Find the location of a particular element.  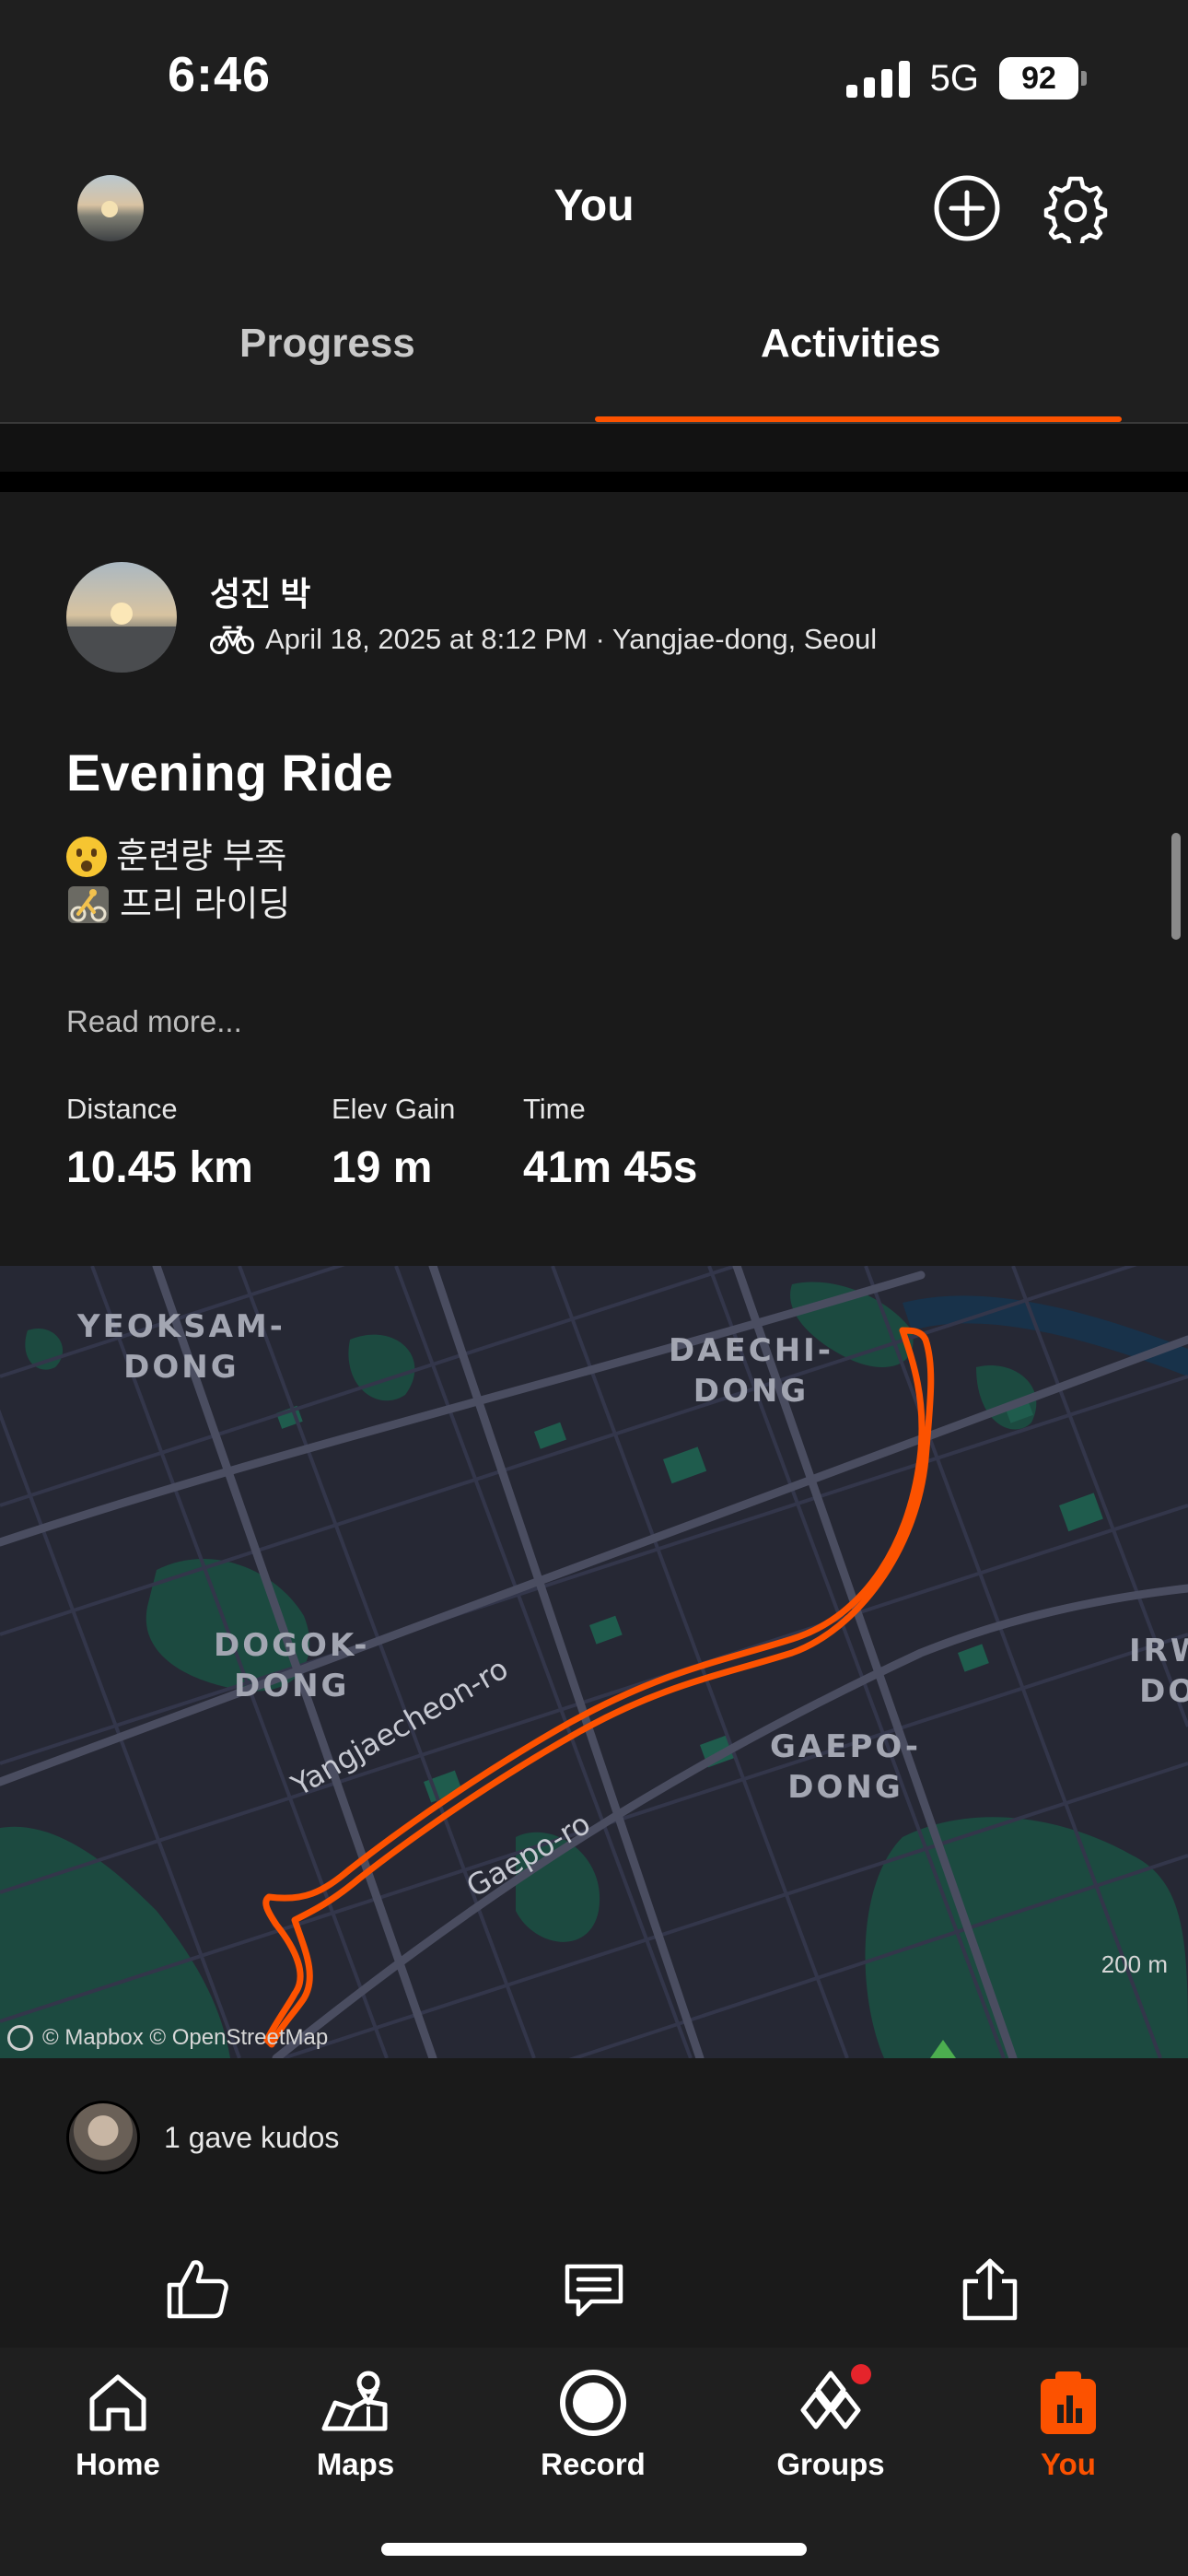

home-indicator is located at coordinates (594, 2549).